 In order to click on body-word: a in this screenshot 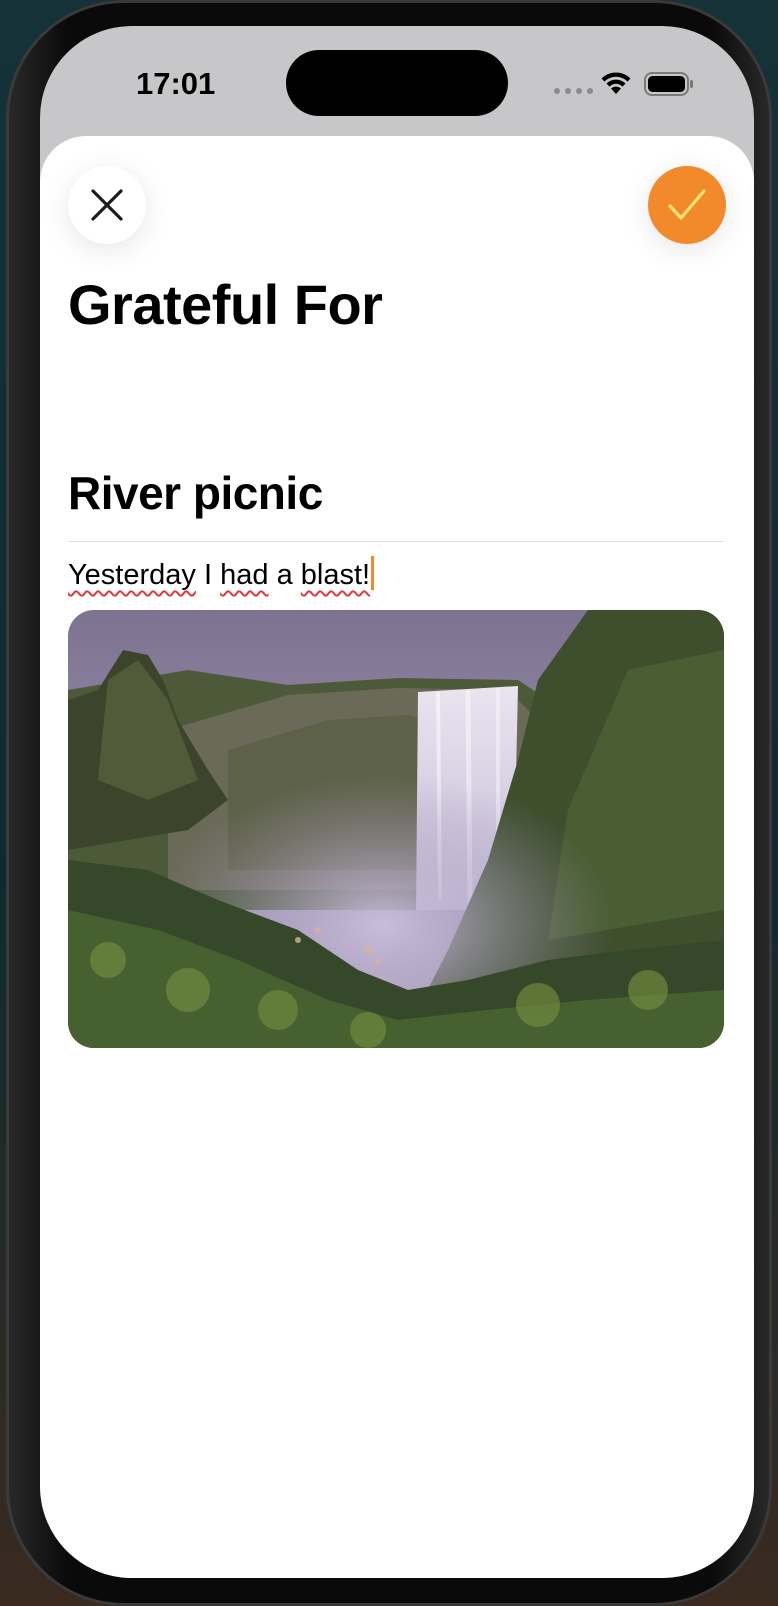, I will do `click(284, 575)`.